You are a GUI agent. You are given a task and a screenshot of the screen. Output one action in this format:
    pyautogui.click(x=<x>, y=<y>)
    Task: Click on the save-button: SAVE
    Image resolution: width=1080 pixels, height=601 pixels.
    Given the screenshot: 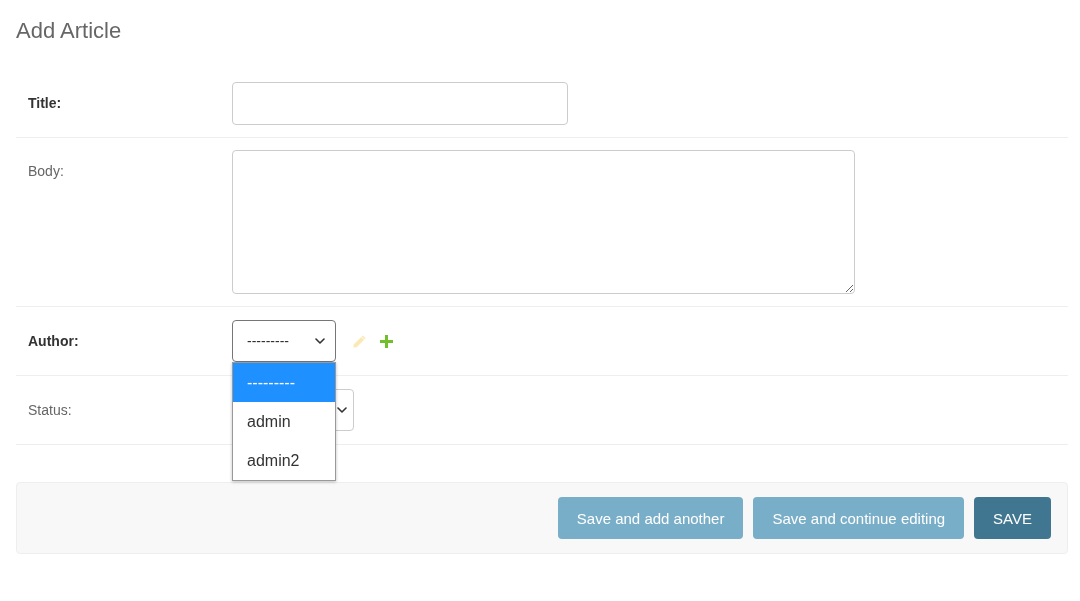 What is the action you would take?
    pyautogui.click(x=1012, y=518)
    